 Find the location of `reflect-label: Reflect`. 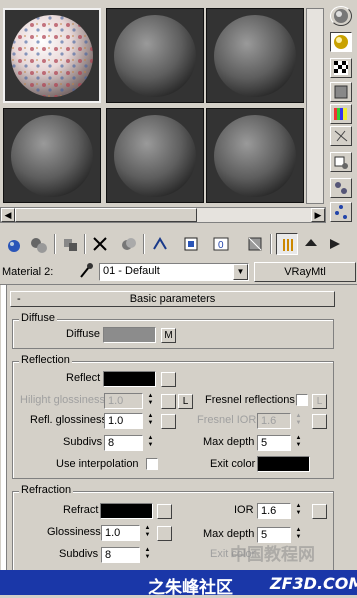

reflect-label: Reflect is located at coordinates (83, 378).